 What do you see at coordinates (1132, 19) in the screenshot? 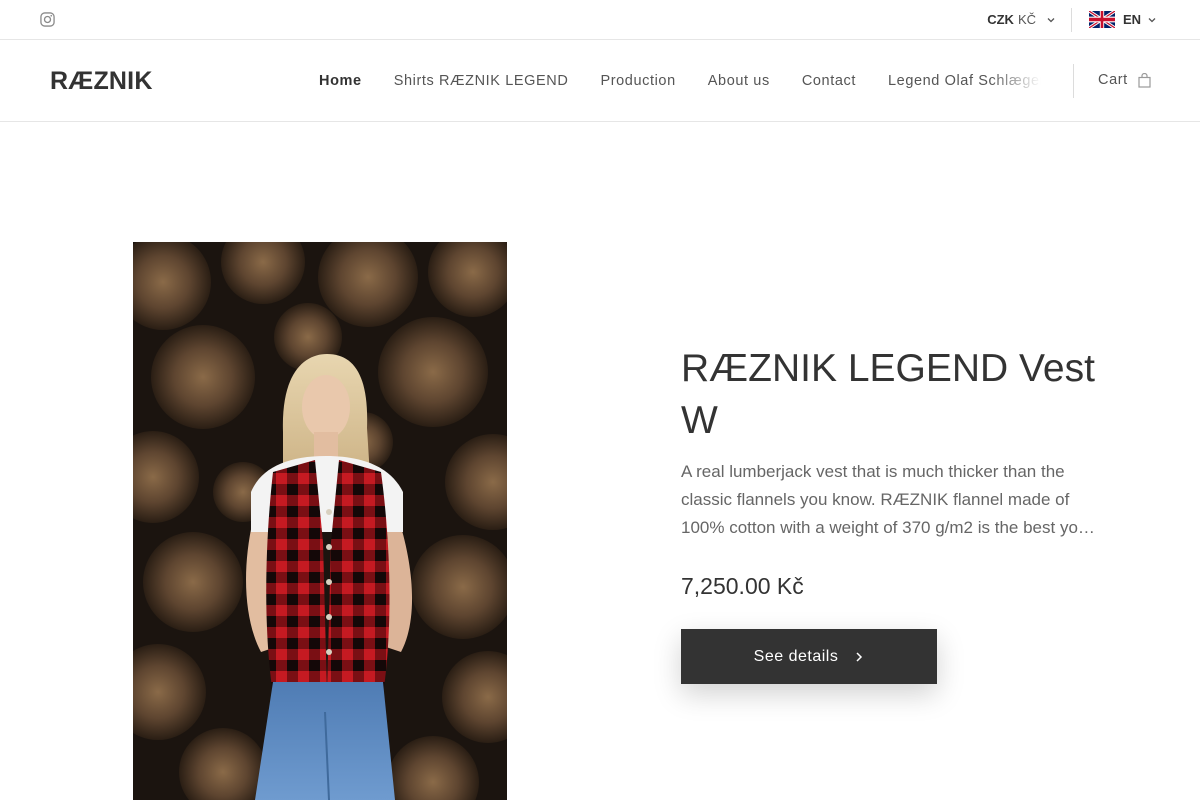
I see `language-code: EN` at bounding box center [1132, 19].